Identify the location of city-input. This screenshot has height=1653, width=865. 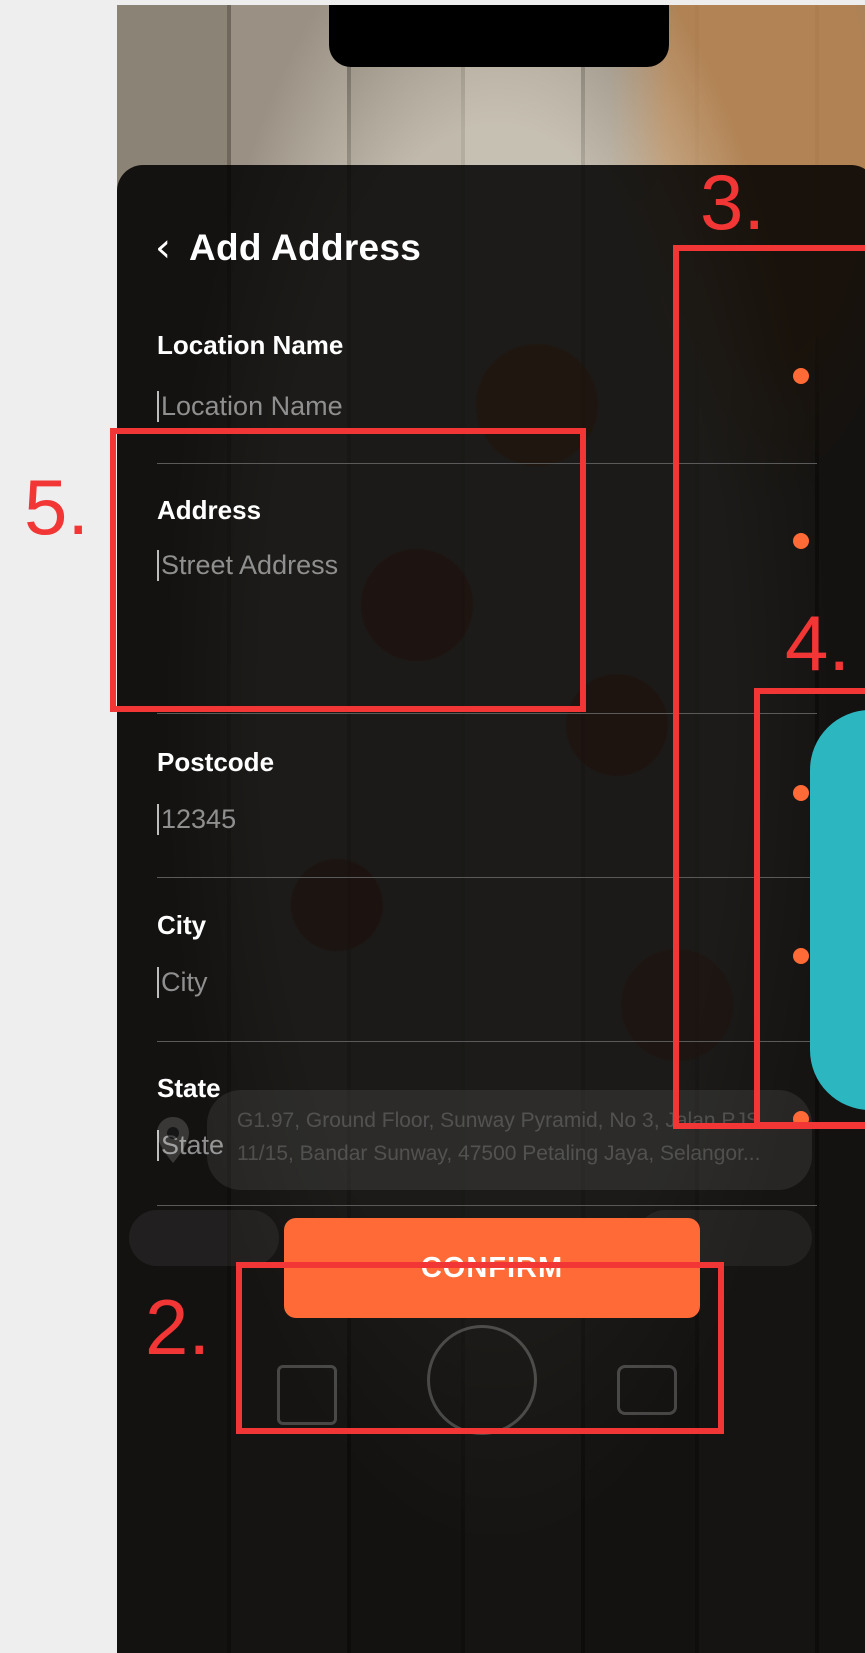
(487, 982).